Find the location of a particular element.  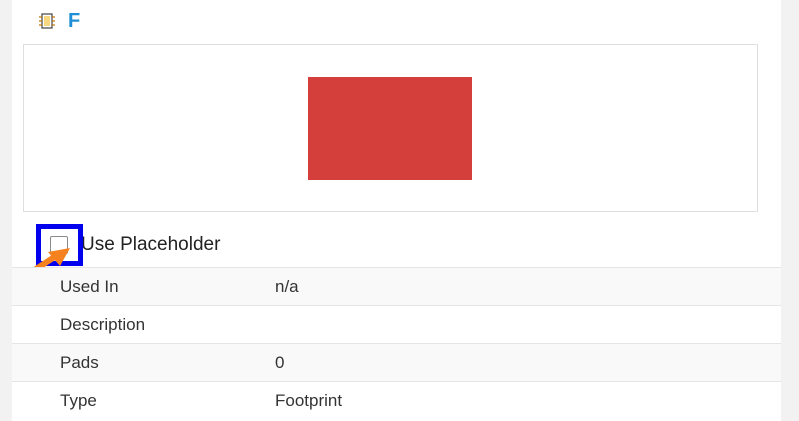

footprint-shape is located at coordinates (390, 128).